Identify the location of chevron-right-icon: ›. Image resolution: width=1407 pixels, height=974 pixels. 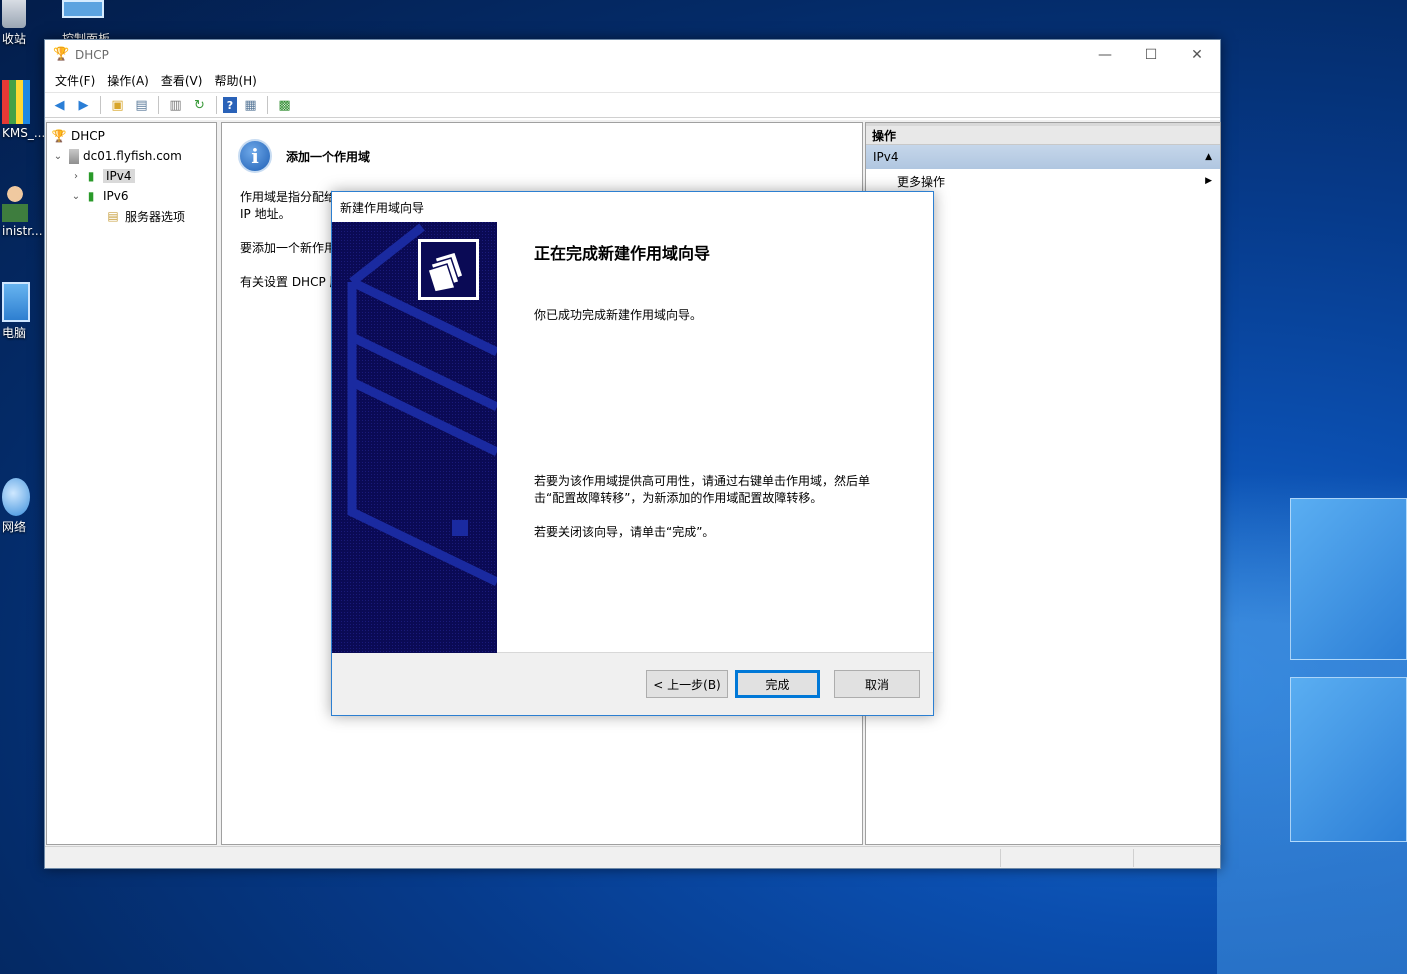
(76, 176).